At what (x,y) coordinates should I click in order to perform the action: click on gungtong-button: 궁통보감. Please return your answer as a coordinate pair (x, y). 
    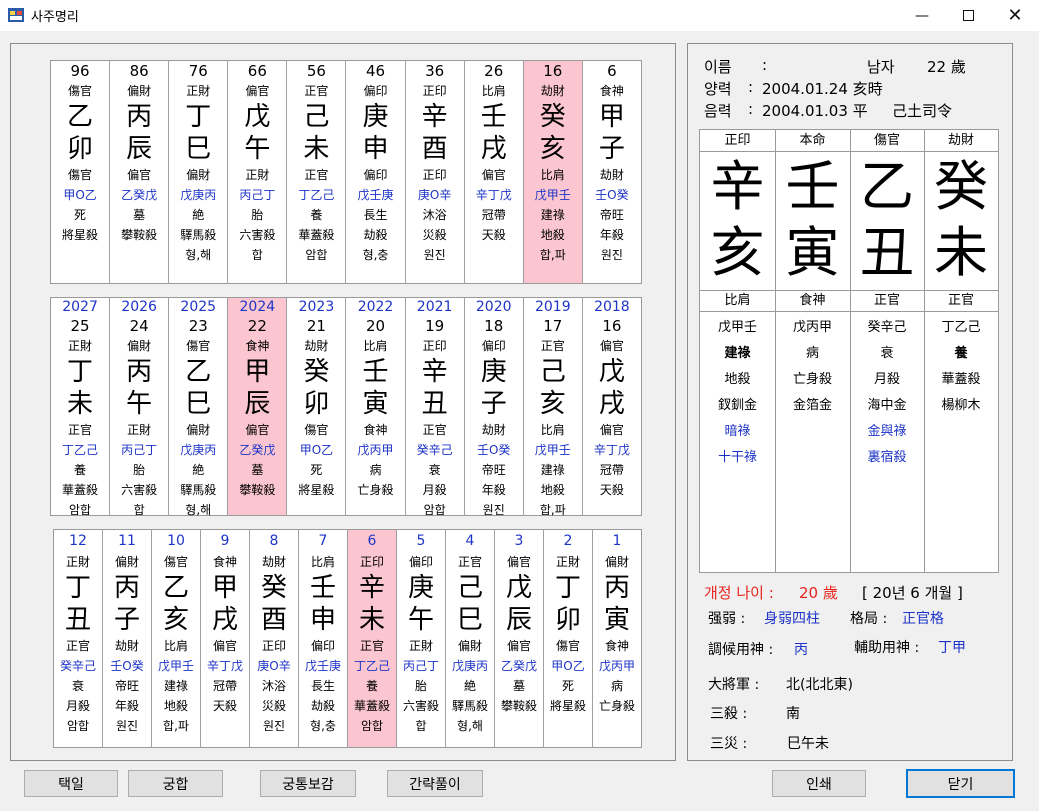
    Looking at the image, I should click on (308, 783).